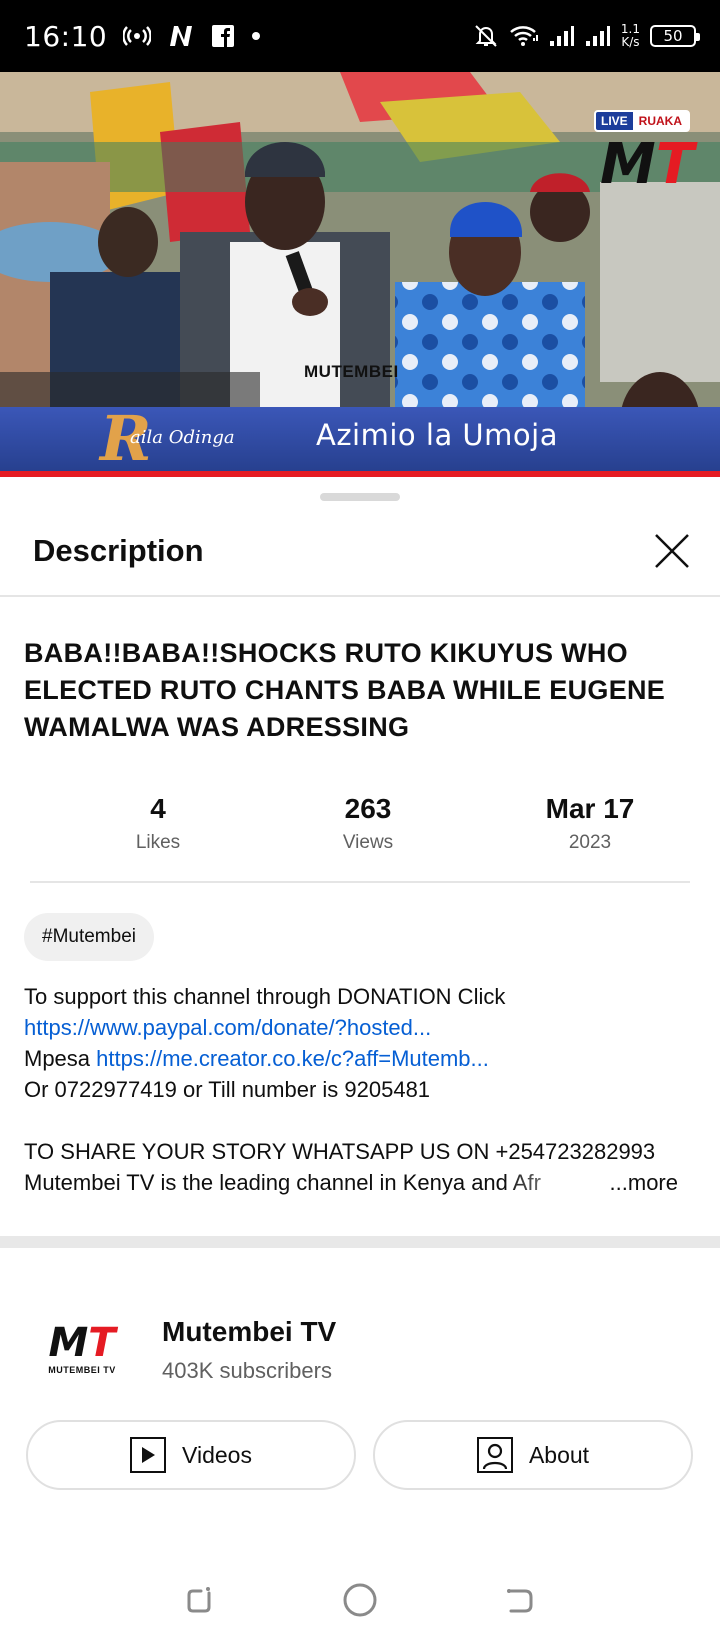 The image size is (720, 1640). Describe the element at coordinates (486, 36) in the screenshot. I see `mute-bell-icon` at that location.